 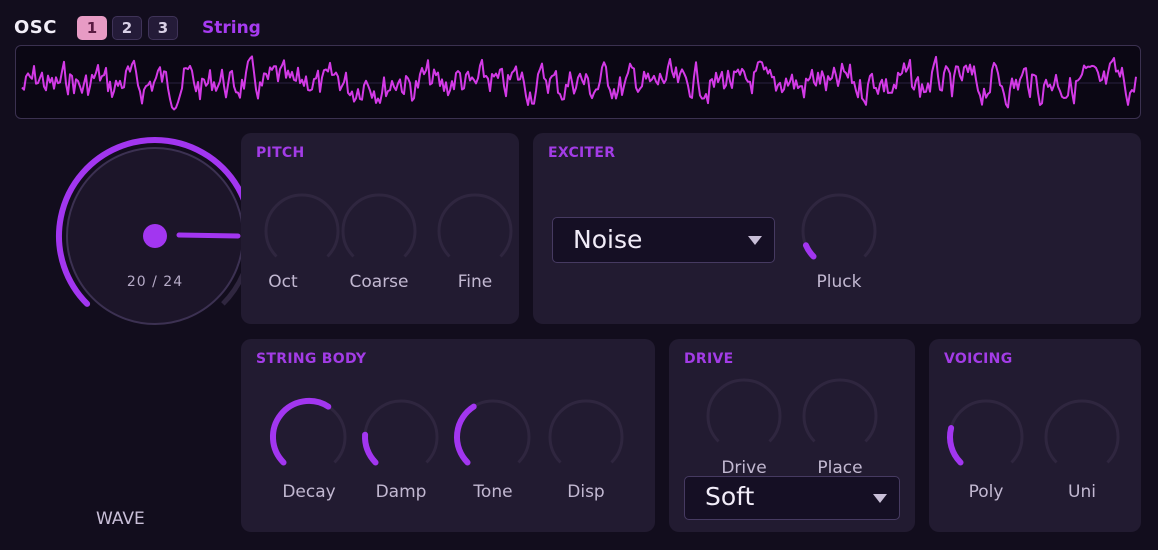 I want to click on place-knob, so click(x=840, y=416).